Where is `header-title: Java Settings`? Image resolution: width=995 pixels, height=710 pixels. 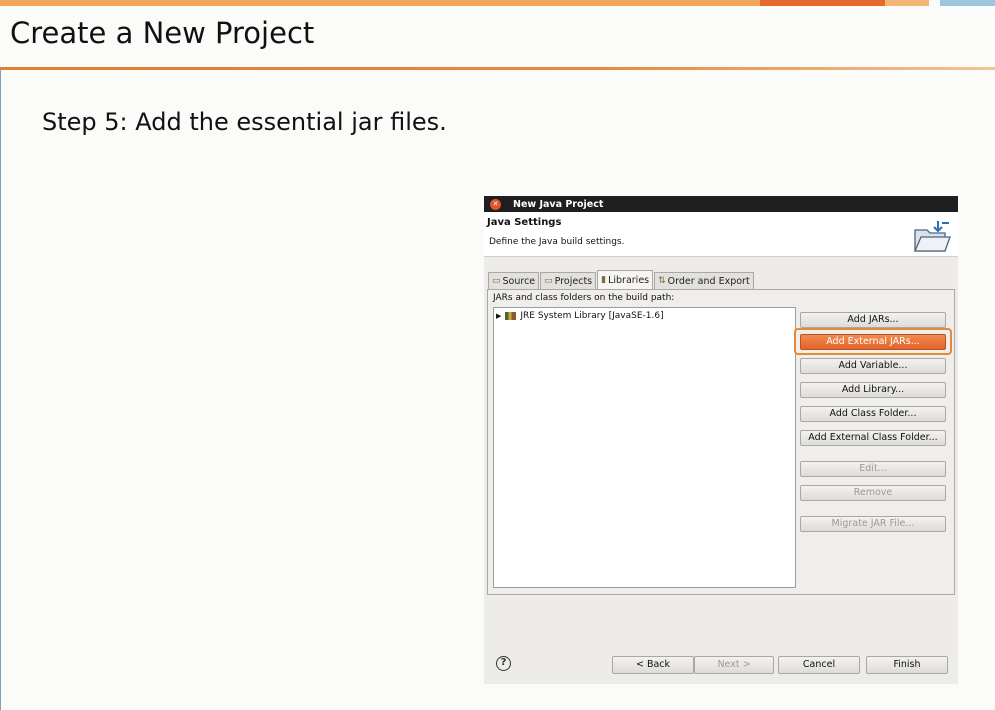
header-title: Java Settings is located at coordinates (524, 222).